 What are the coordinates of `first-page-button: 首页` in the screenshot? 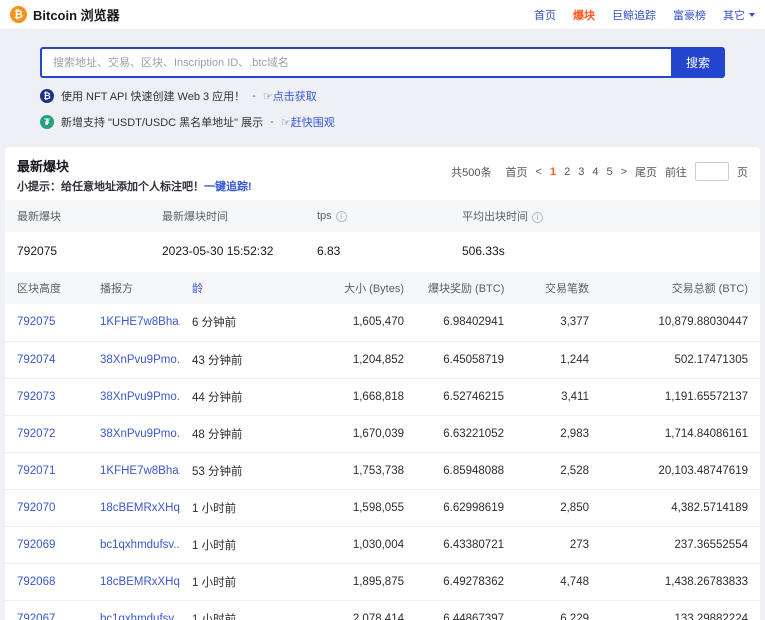 It's located at (517, 172).